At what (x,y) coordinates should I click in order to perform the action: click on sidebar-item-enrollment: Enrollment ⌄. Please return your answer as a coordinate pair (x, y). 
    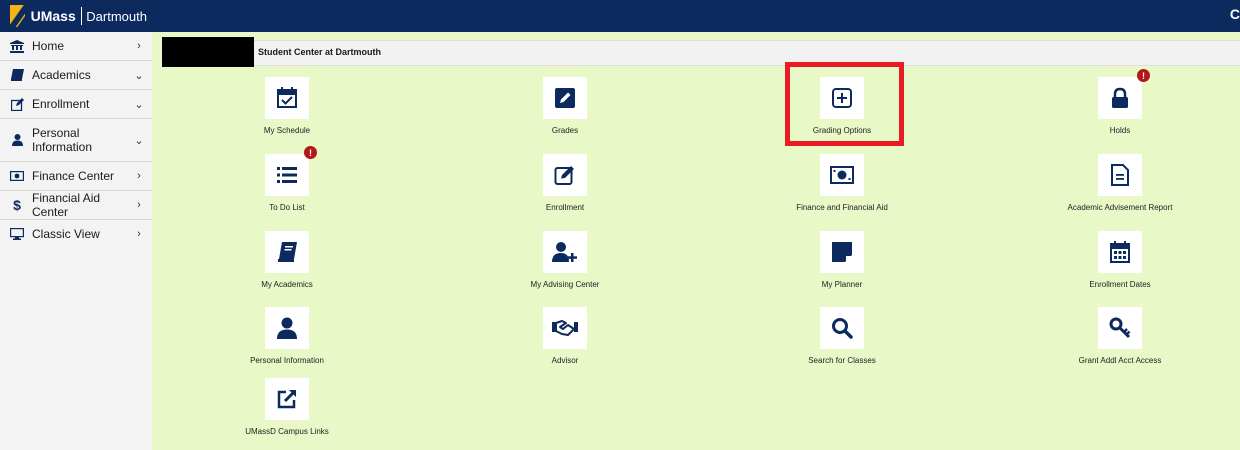
    Looking at the image, I should click on (76, 104).